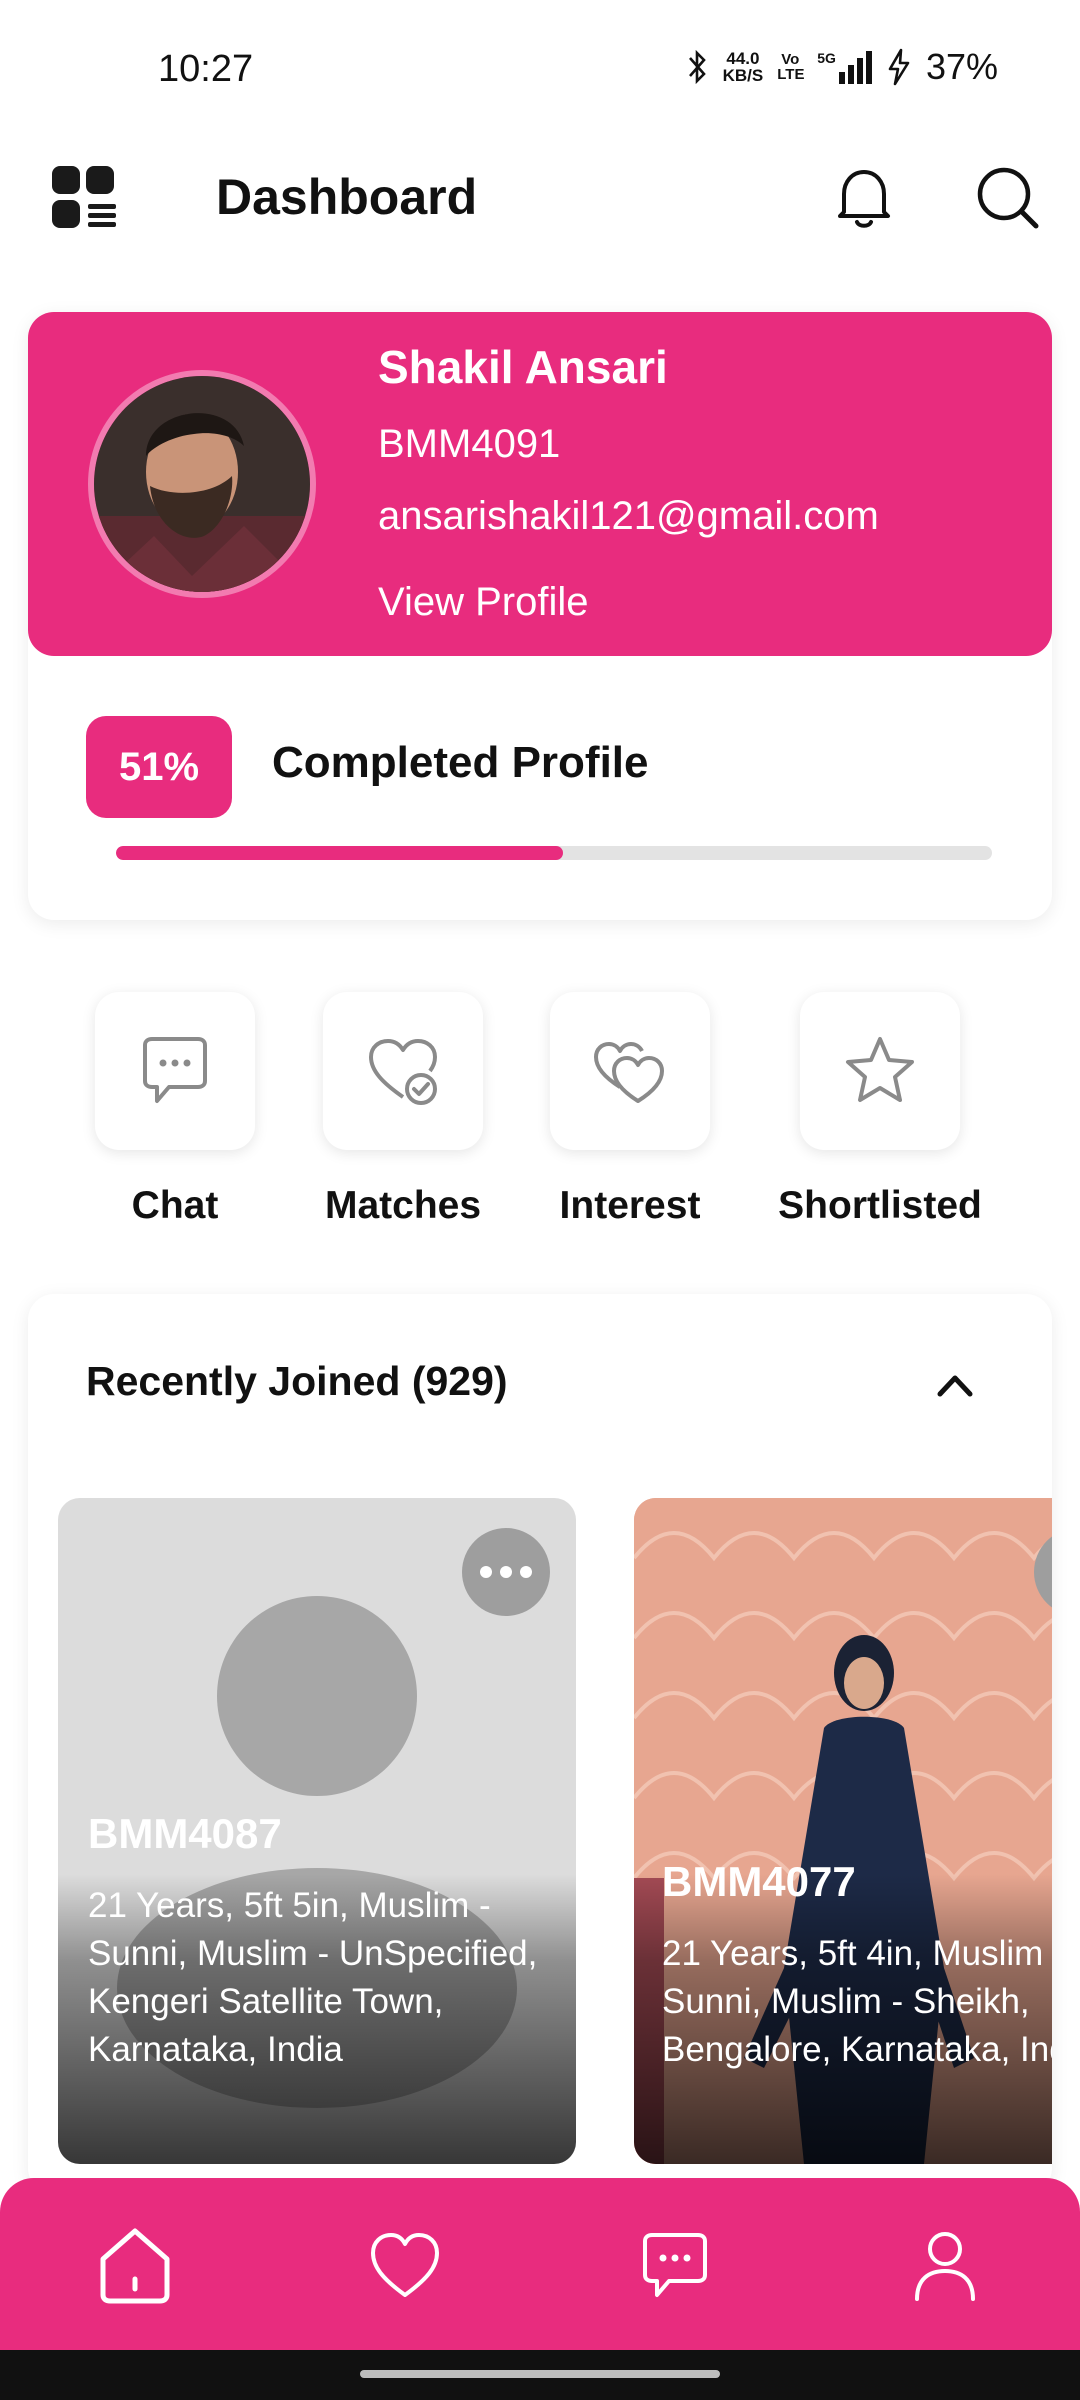  I want to click on battery-level: 37%, so click(961, 66).